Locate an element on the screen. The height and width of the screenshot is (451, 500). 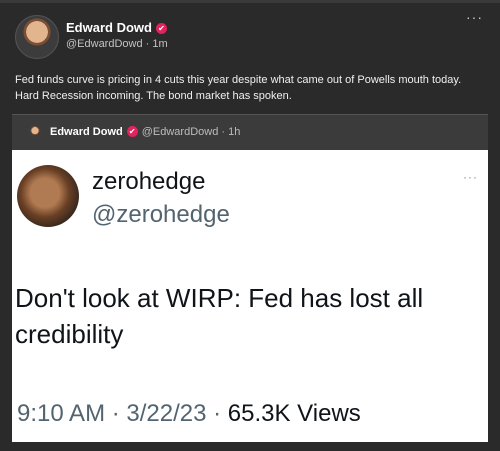
post-time: · 1m is located at coordinates (156, 44).